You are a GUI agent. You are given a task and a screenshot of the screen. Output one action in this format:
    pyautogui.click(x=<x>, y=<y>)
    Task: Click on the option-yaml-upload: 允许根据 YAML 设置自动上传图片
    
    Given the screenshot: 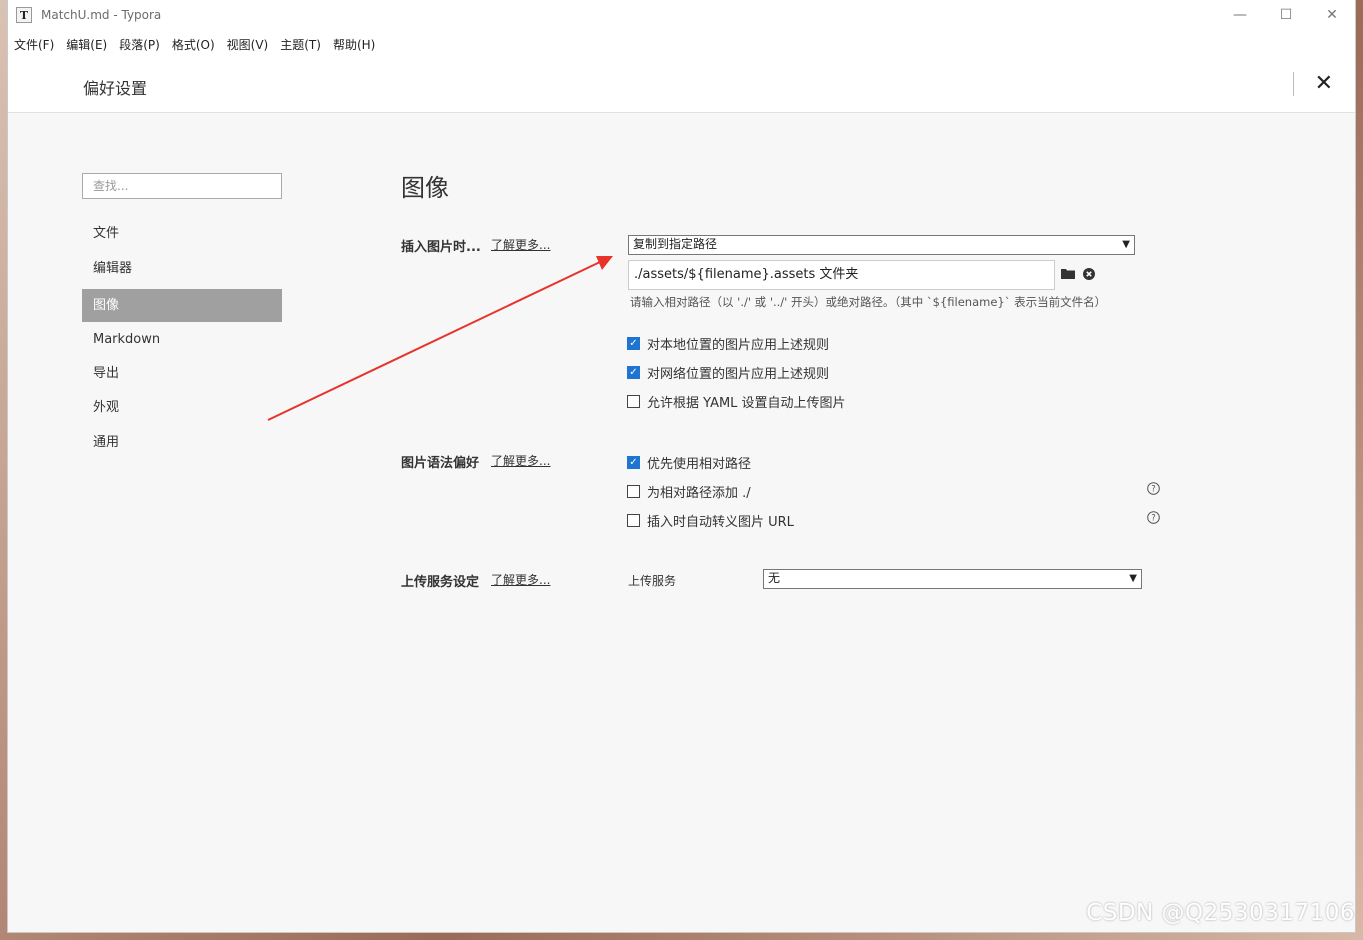 What is the action you would take?
    pyautogui.click(x=736, y=401)
    